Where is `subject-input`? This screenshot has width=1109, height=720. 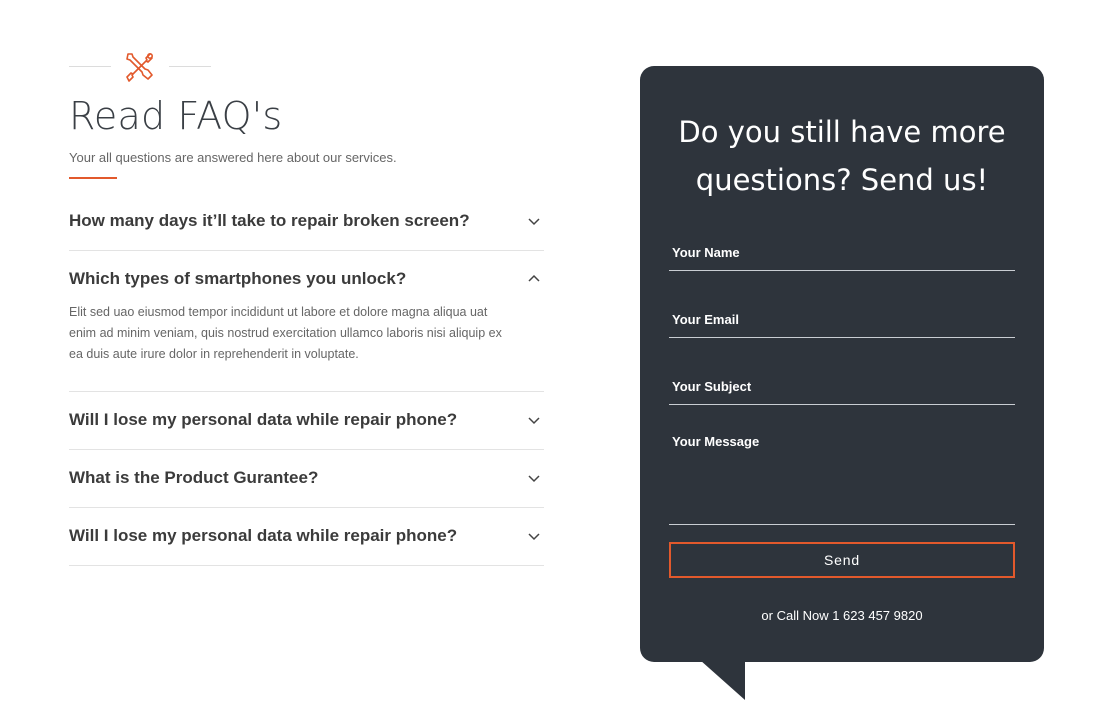 subject-input is located at coordinates (842, 386).